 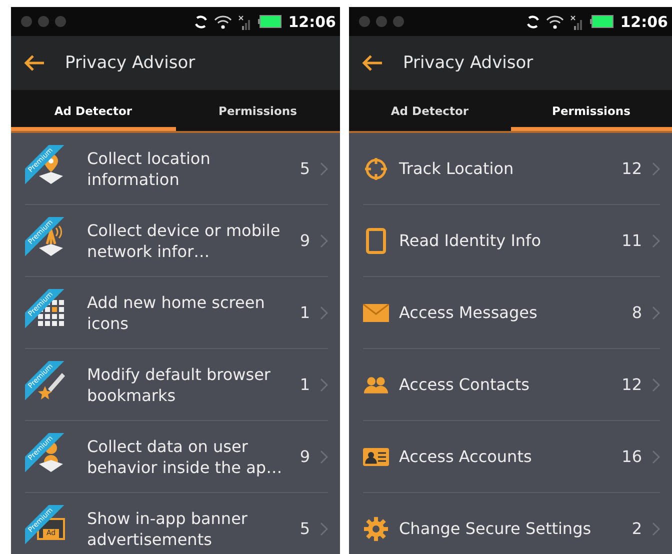 I want to click on item-label: Access Contacts, so click(x=464, y=384).